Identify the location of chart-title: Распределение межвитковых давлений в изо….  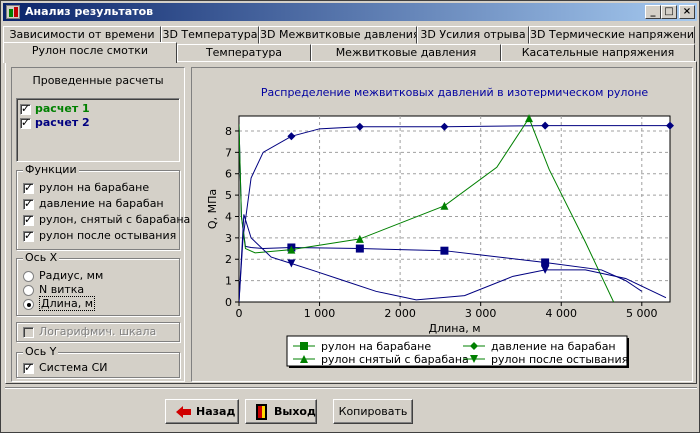
(455, 92).